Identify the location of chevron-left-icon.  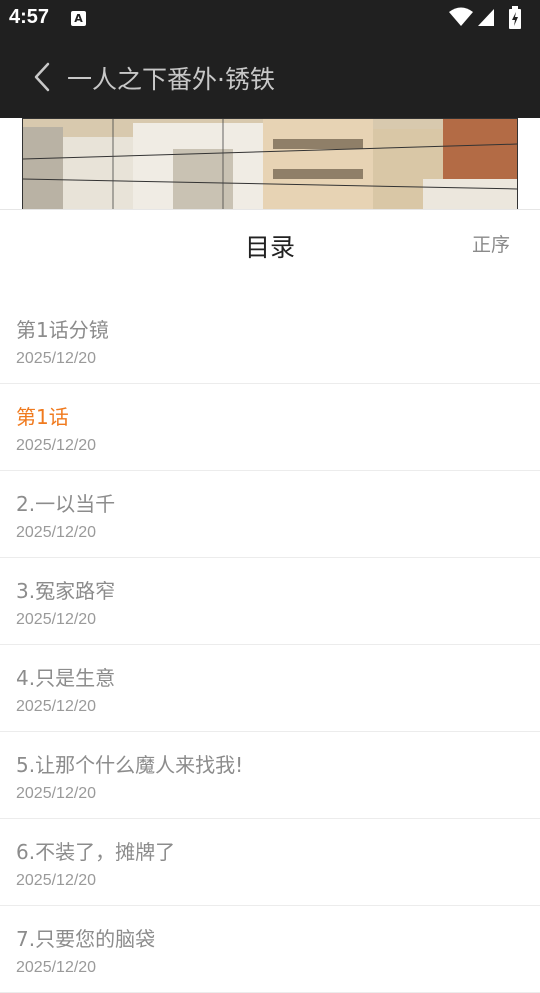
(42, 77).